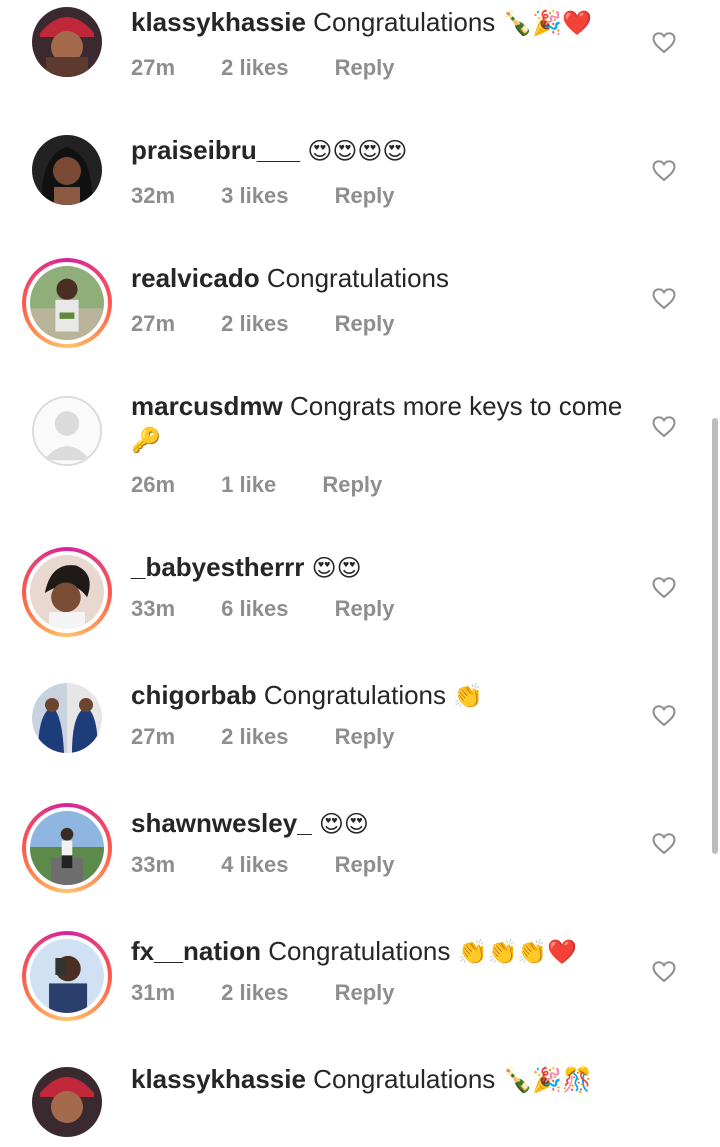  What do you see at coordinates (254, 864) in the screenshot?
I see `comment-likes: 4 likes` at bounding box center [254, 864].